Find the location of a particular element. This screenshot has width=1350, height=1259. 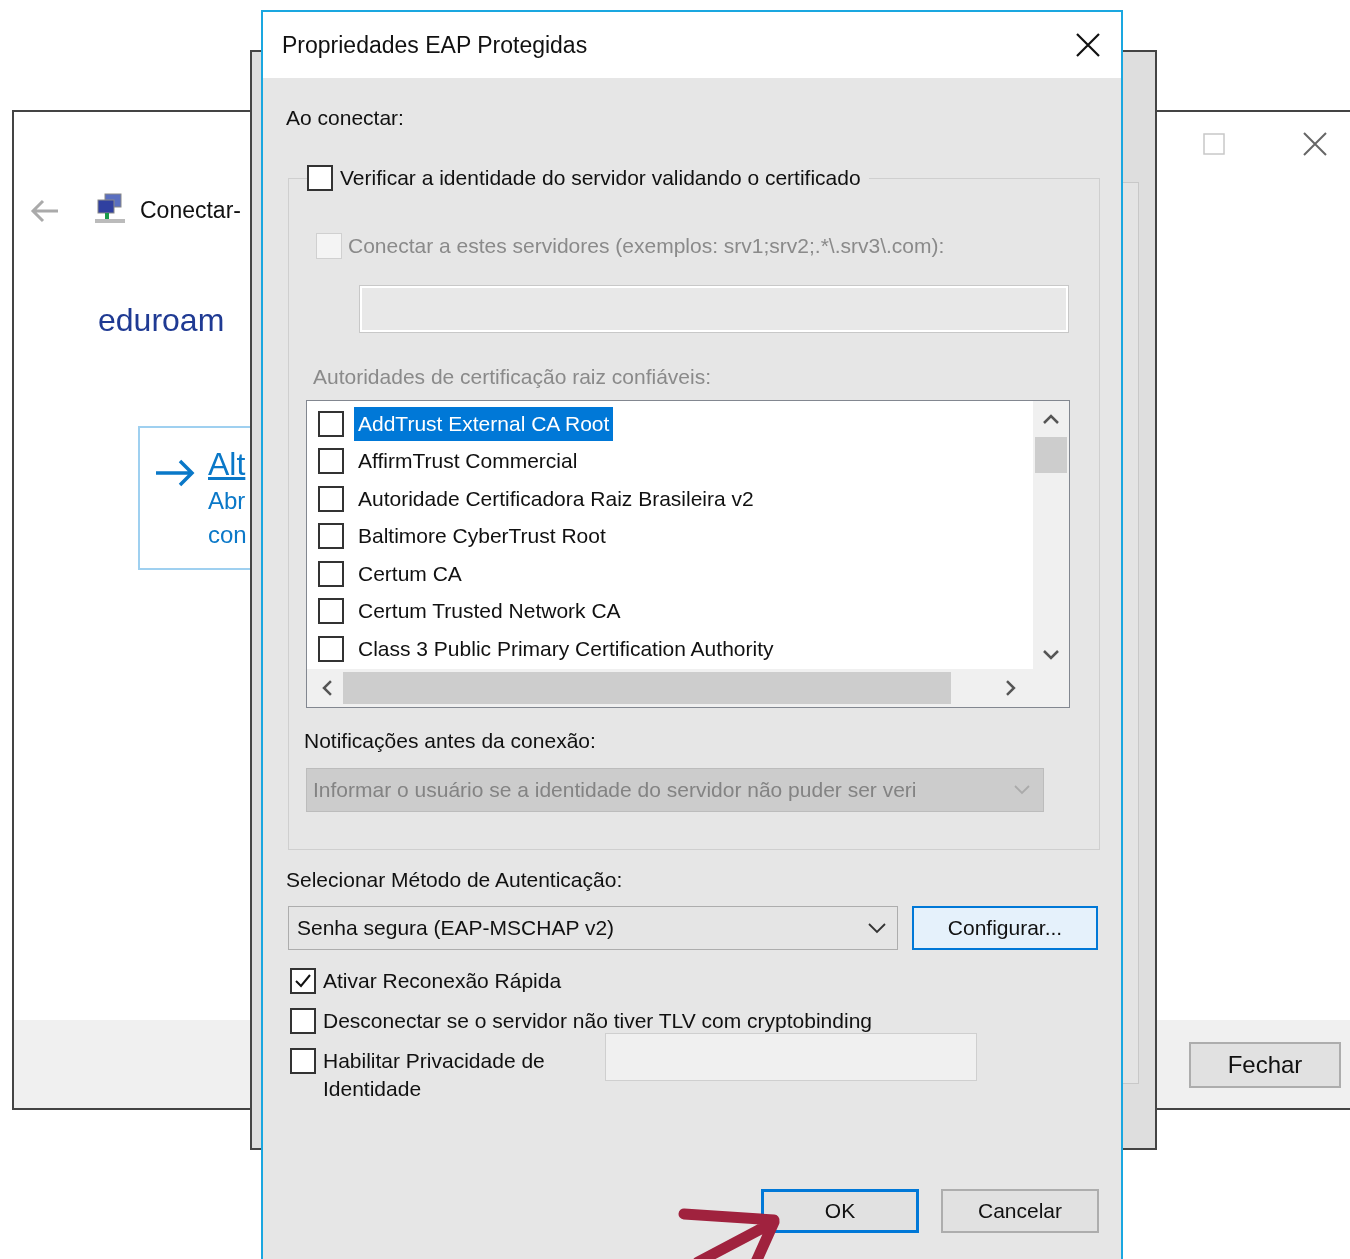

cancel-button: Cancelar is located at coordinates (1020, 1211).